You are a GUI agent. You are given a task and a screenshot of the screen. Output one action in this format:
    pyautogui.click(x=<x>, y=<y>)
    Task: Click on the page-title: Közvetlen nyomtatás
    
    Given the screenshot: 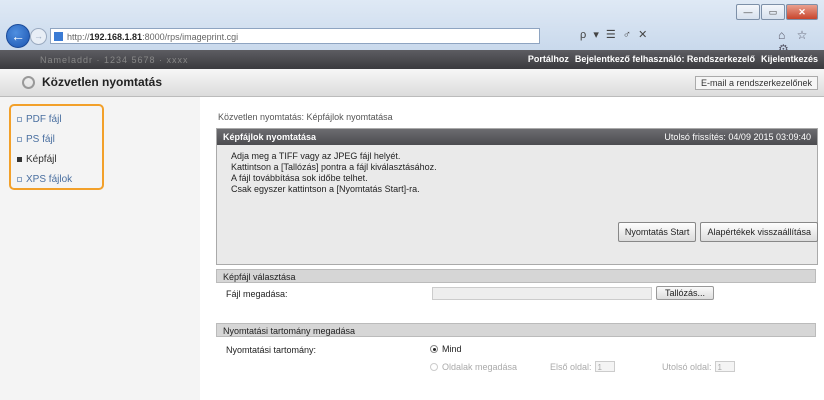 What is the action you would take?
    pyautogui.click(x=102, y=82)
    